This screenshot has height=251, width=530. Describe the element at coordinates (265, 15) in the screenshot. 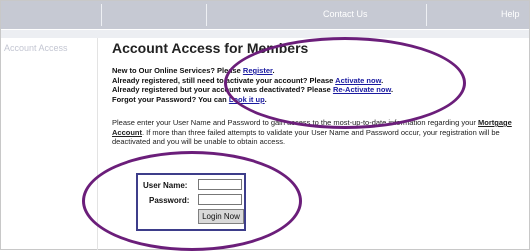

I see `top-navigation-bar: Contact Us Help` at that location.